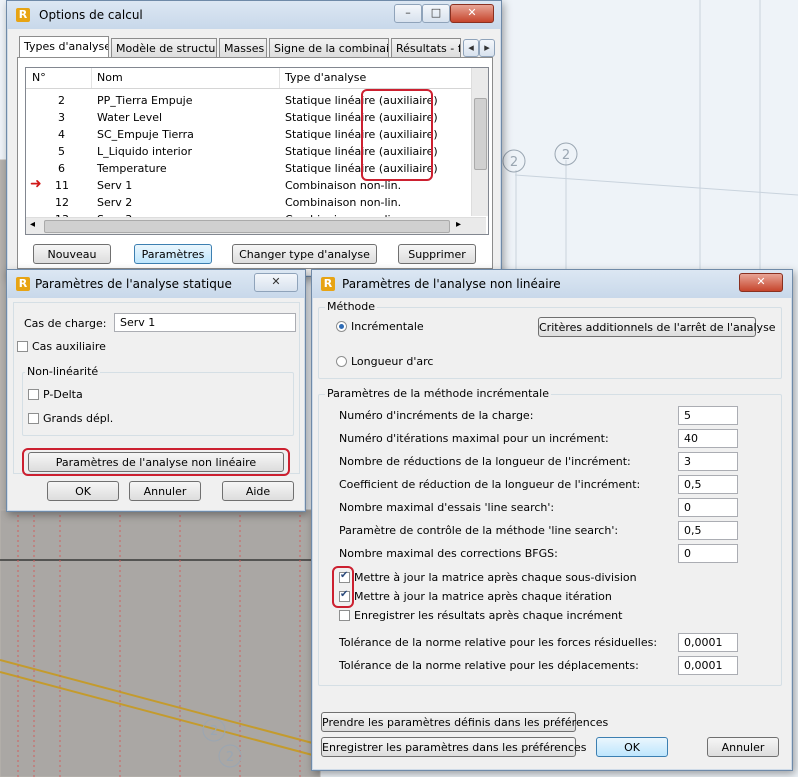 Image resolution: width=798 pixels, height=777 pixels. I want to click on non-lineaire-titlebar: R Paramètres de l'analyse non linéaire ✕, so click(552, 284).